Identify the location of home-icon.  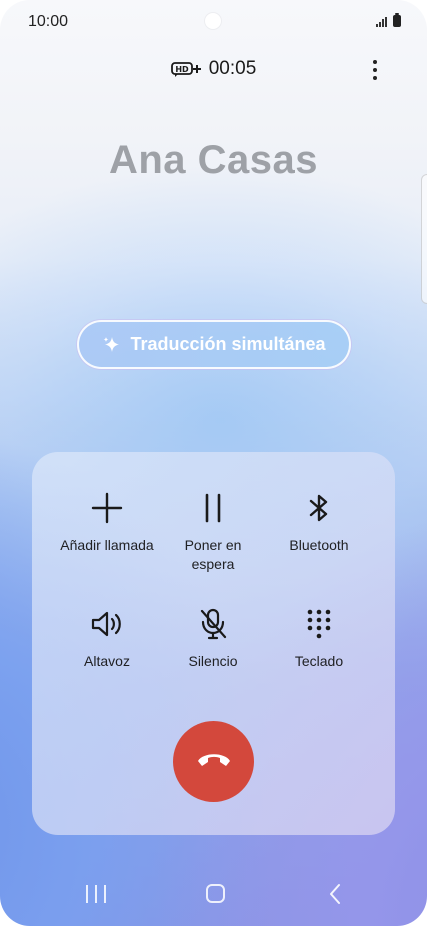
(215, 893).